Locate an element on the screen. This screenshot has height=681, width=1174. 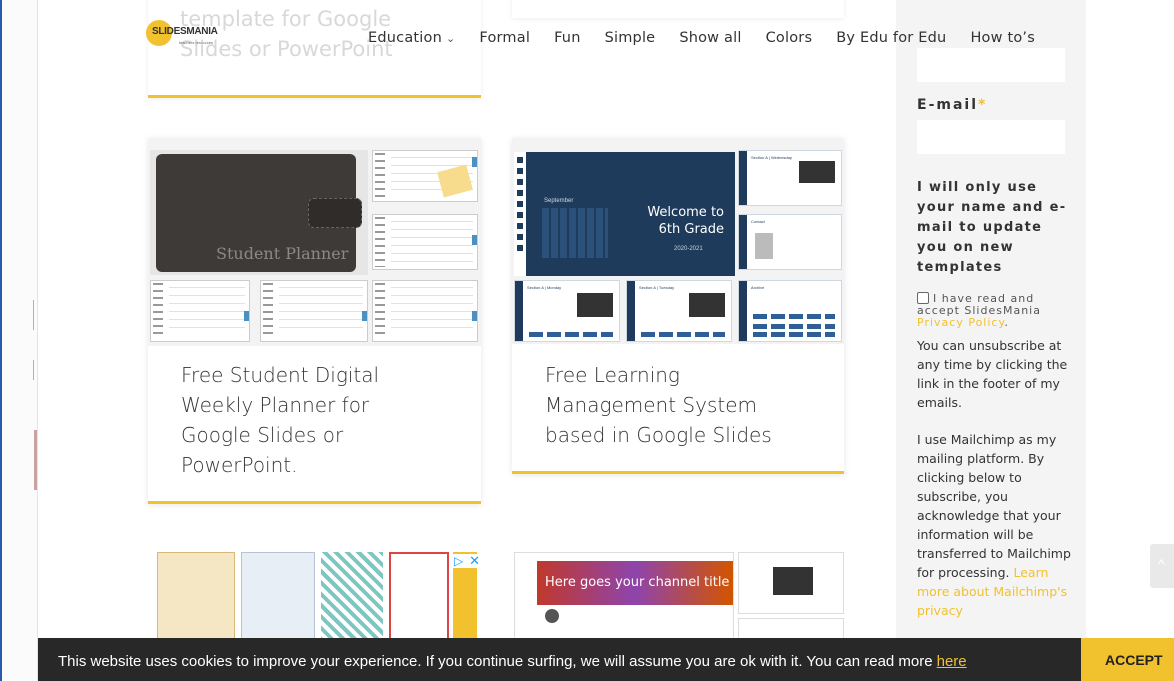
chevron-up-icon: ^ is located at coordinates (1161, 564).